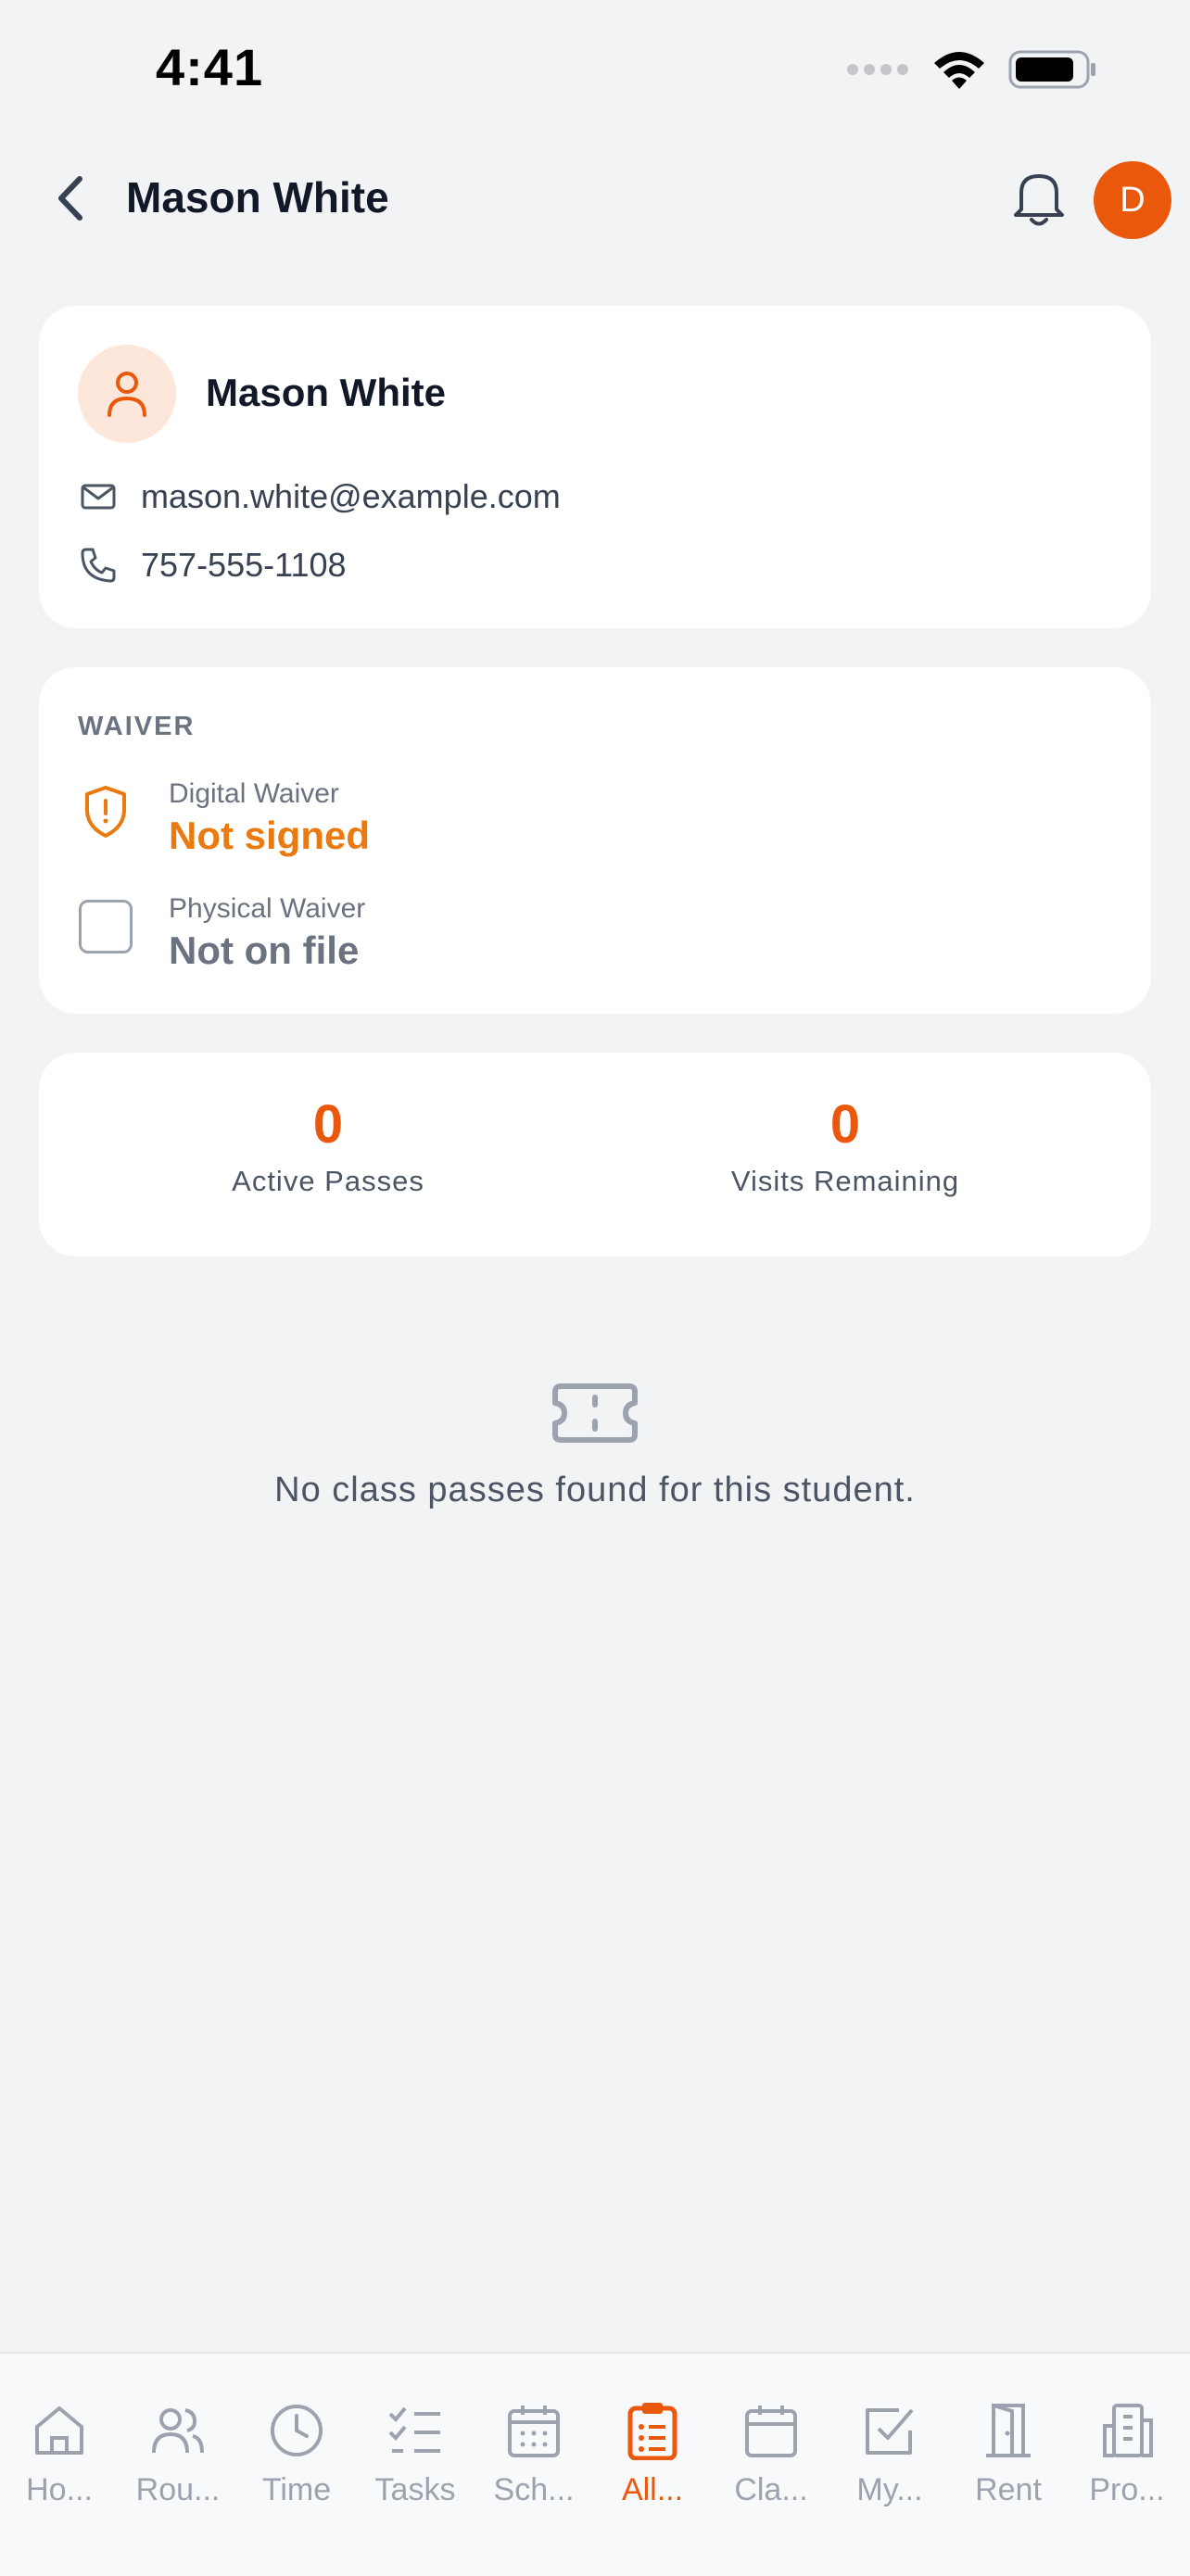 Image resolution: width=1190 pixels, height=2576 pixels. Describe the element at coordinates (254, 793) in the screenshot. I see `digital-waiver-label: Digital Waiver` at that location.